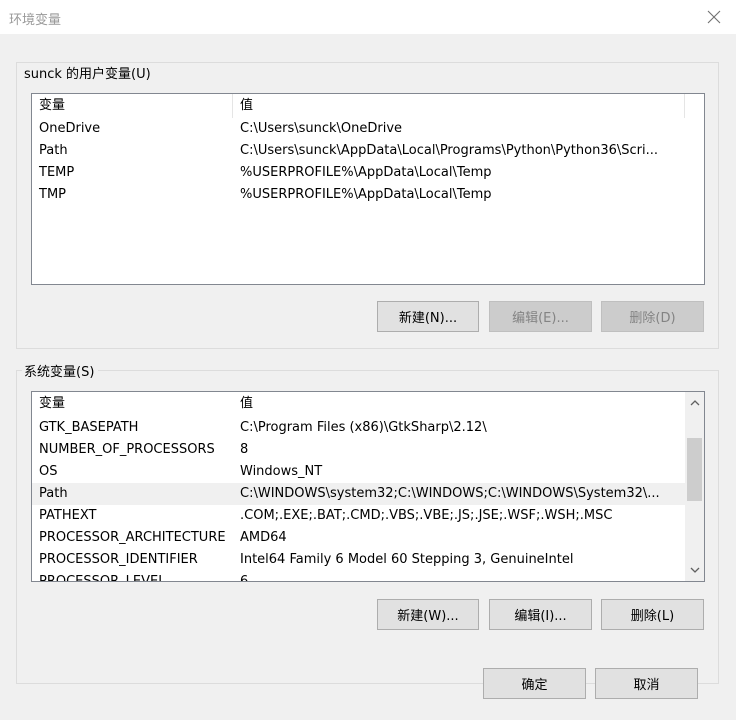 The image size is (736, 720). I want to click on list-item: TMP %USERPROFILE%\AppData\Local\Temp, so click(368, 195).